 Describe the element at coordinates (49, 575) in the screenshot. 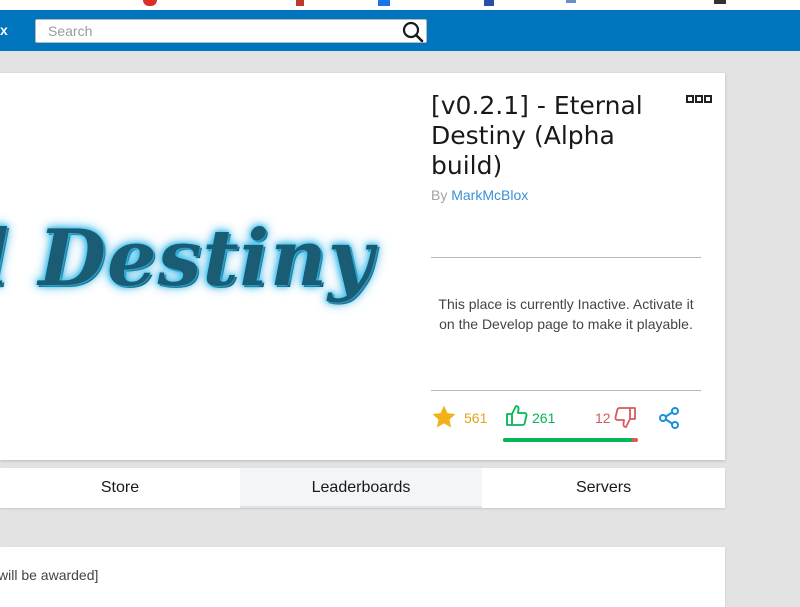

I see `description-text: will be awarded]` at that location.